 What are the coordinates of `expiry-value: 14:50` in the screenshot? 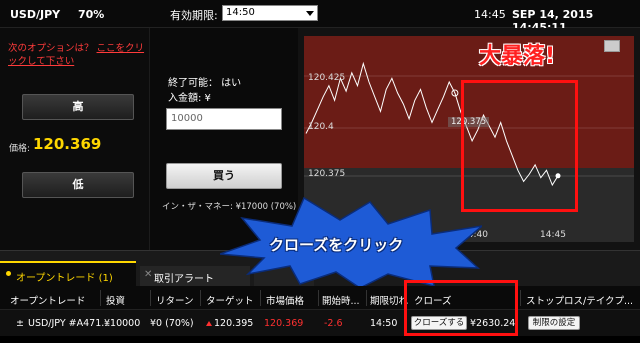 It's located at (240, 12).